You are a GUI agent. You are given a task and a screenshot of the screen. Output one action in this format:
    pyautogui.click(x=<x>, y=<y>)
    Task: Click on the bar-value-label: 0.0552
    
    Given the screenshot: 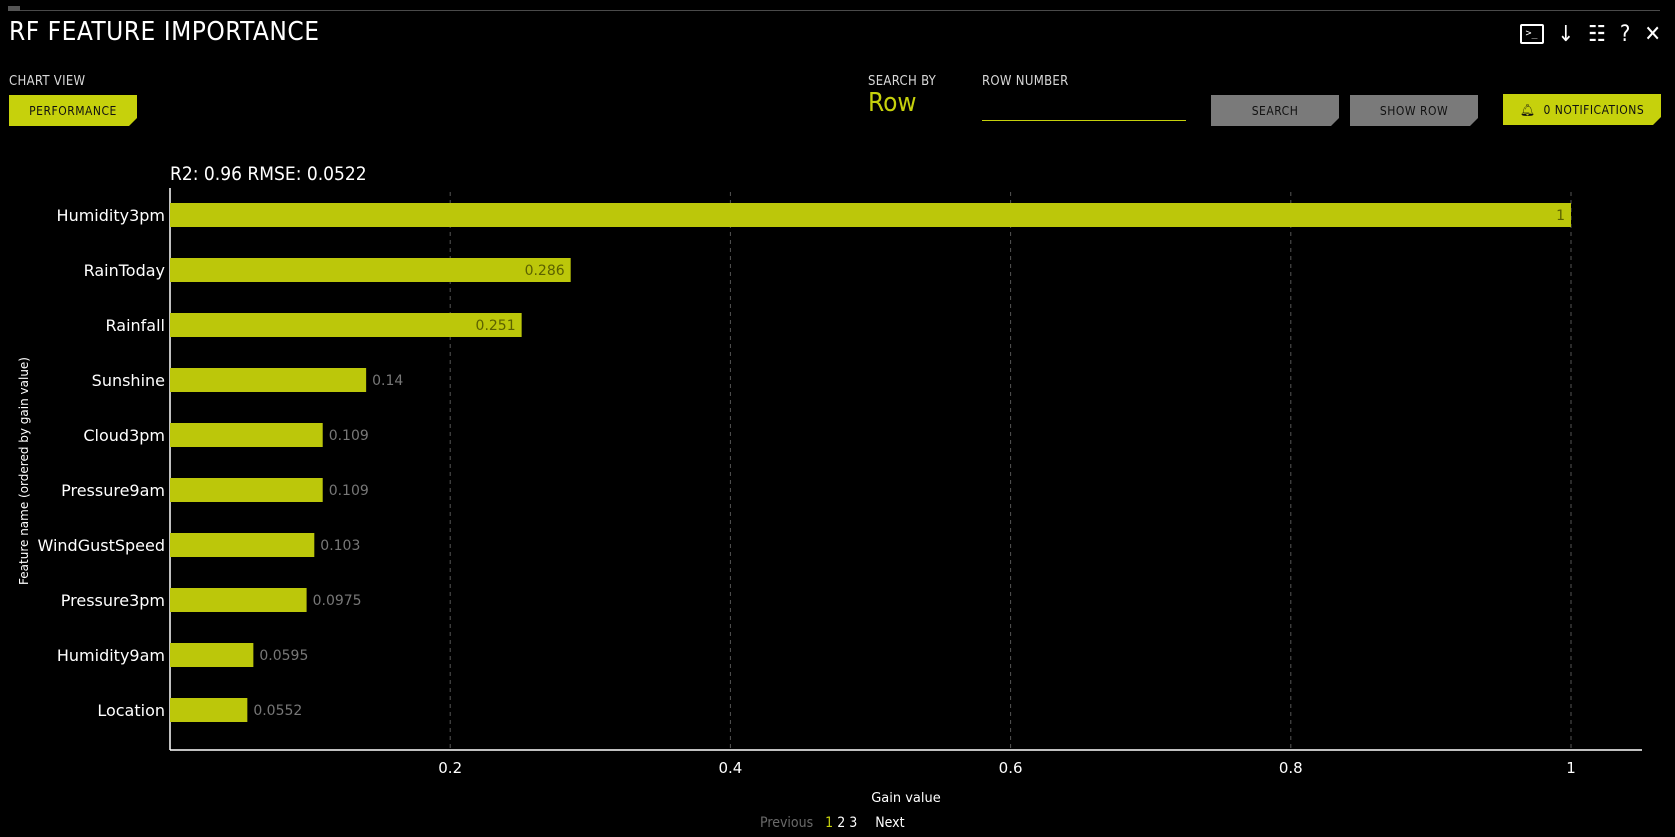 What is the action you would take?
    pyautogui.click(x=277, y=711)
    